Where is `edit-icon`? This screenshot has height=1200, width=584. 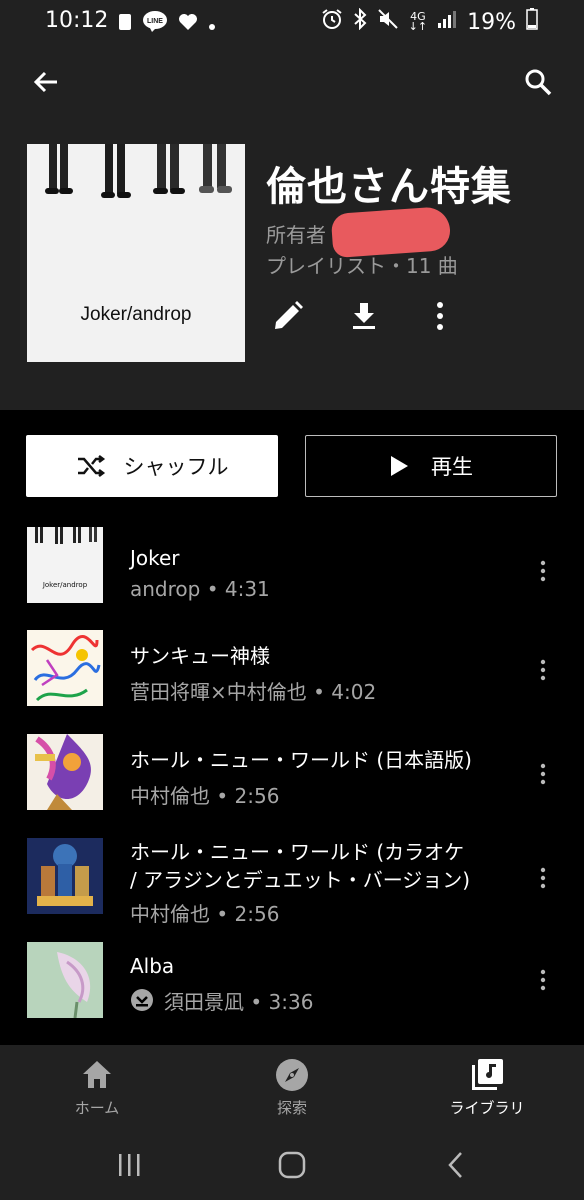 edit-icon is located at coordinates (289, 315).